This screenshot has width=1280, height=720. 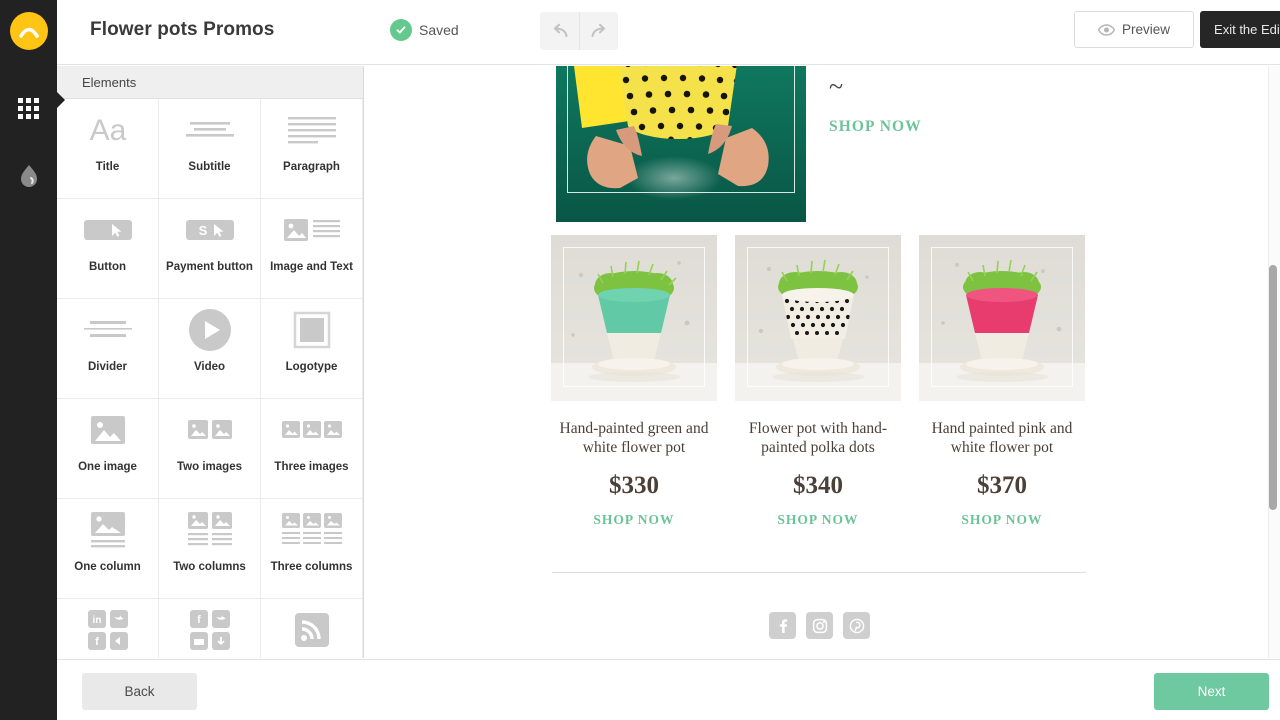 I want to click on element-tile-three-images: Three images, so click(x=312, y=449).